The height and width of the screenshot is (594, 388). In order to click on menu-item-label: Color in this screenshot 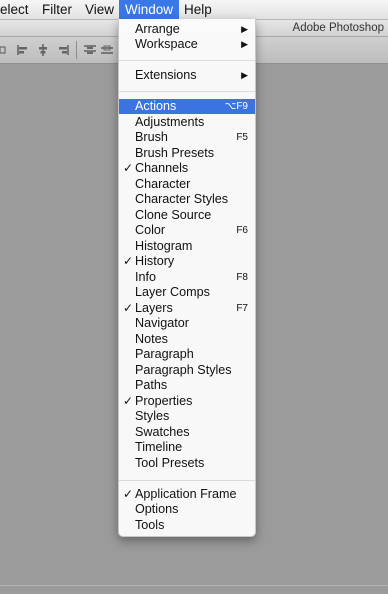, I will do `click(150, 230)`.